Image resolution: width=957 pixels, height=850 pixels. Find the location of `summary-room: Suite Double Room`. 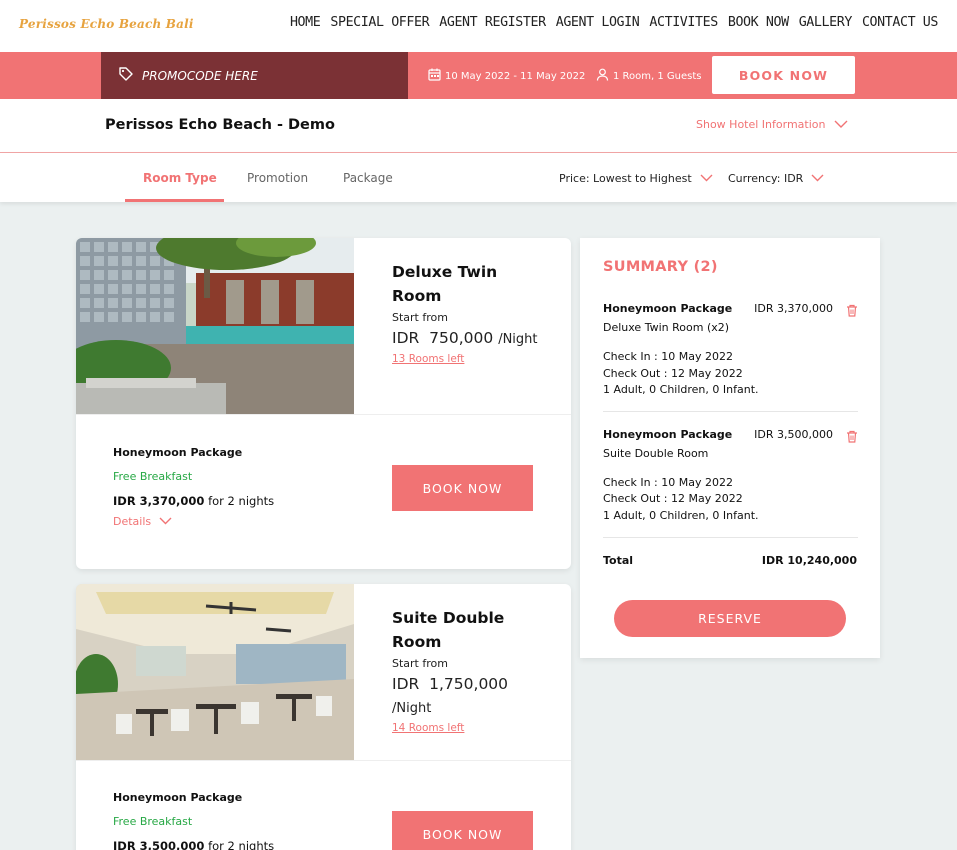

summary-room: Suite Double Room is located at coordinates (656, 453).